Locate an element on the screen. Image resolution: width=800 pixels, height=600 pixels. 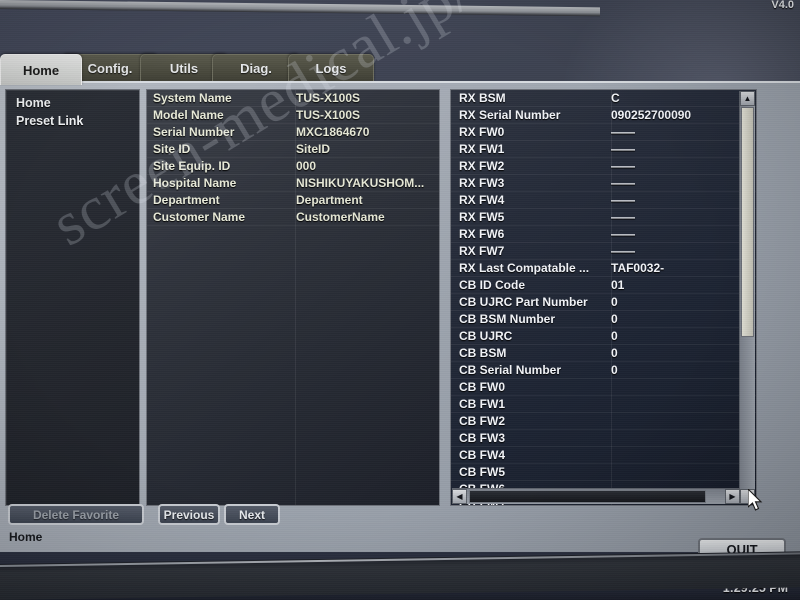
row-key: System Name is located at coordinates (192, 98).